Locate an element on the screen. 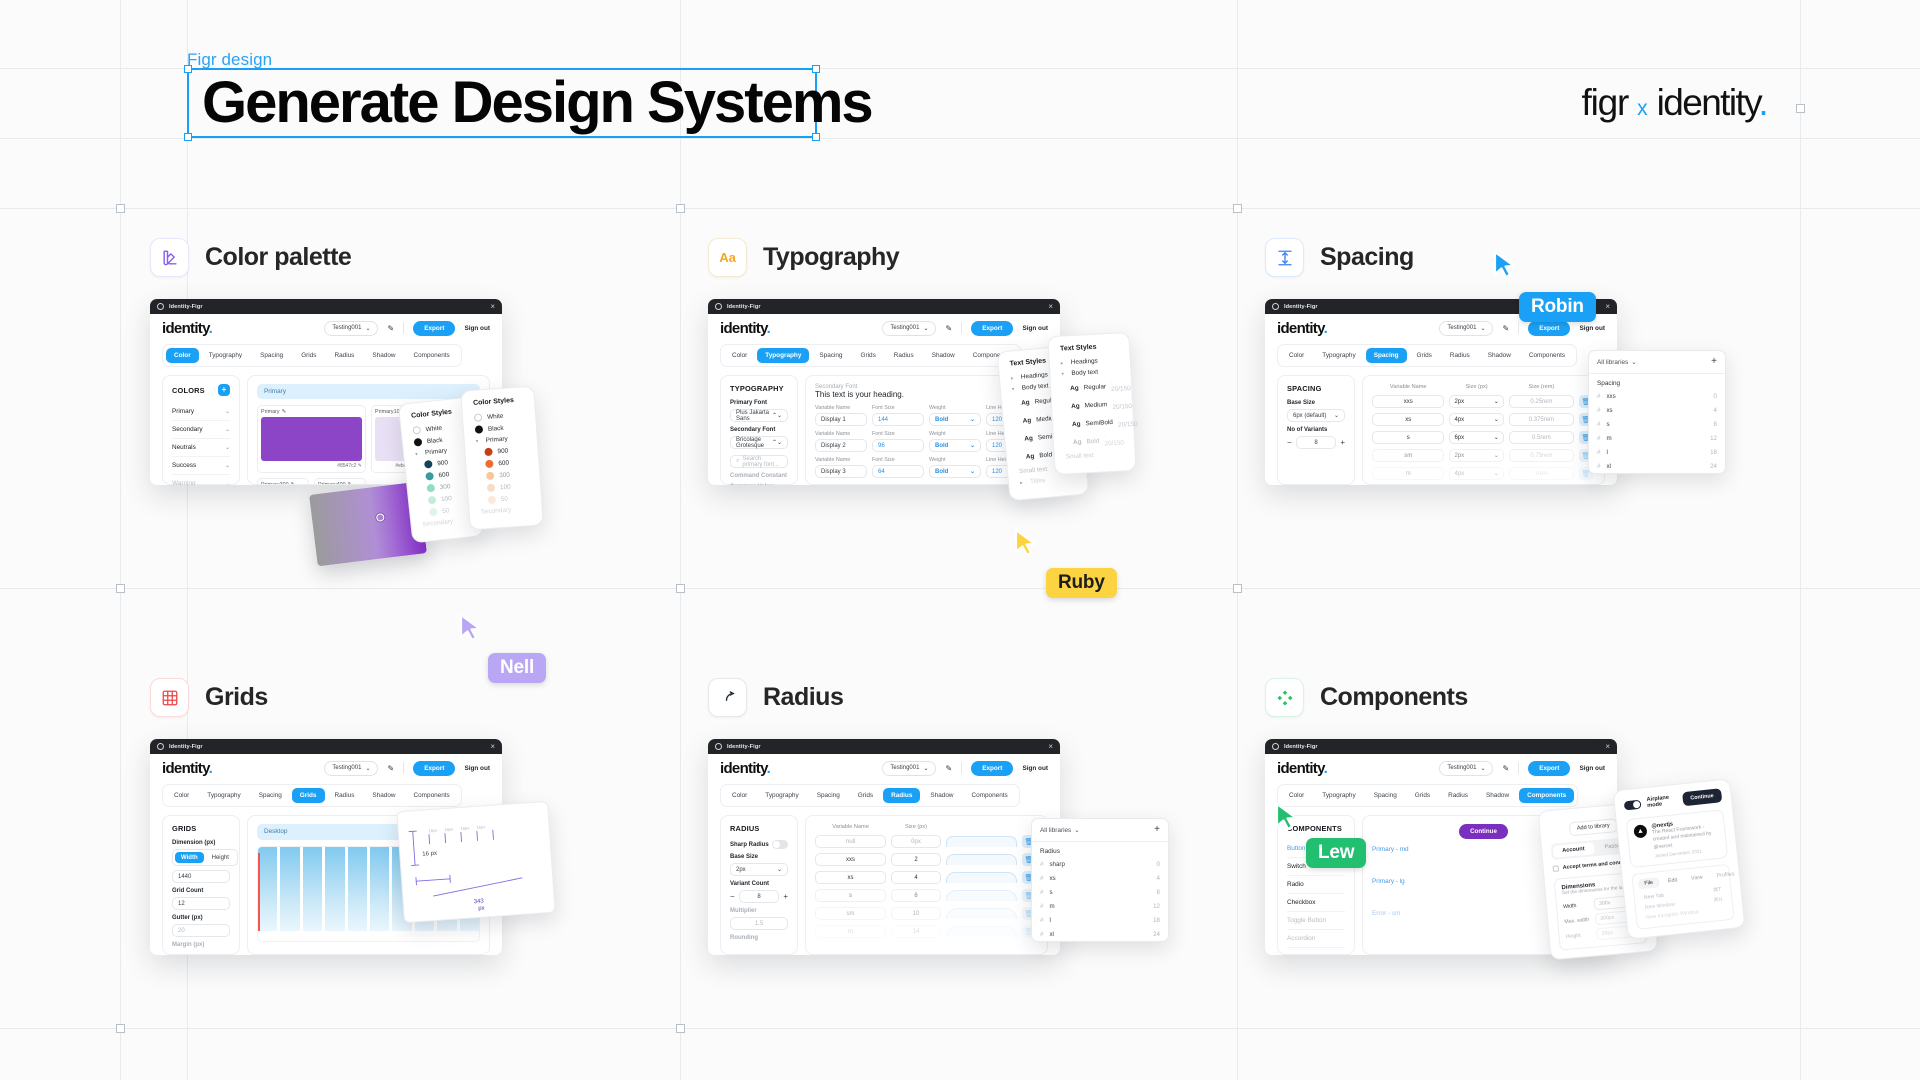 Image resolution: width=1920 pixels, height=1080 pixels. color-group-neutrals: Neutrals ⌄ is located at coordinates (201, 448).